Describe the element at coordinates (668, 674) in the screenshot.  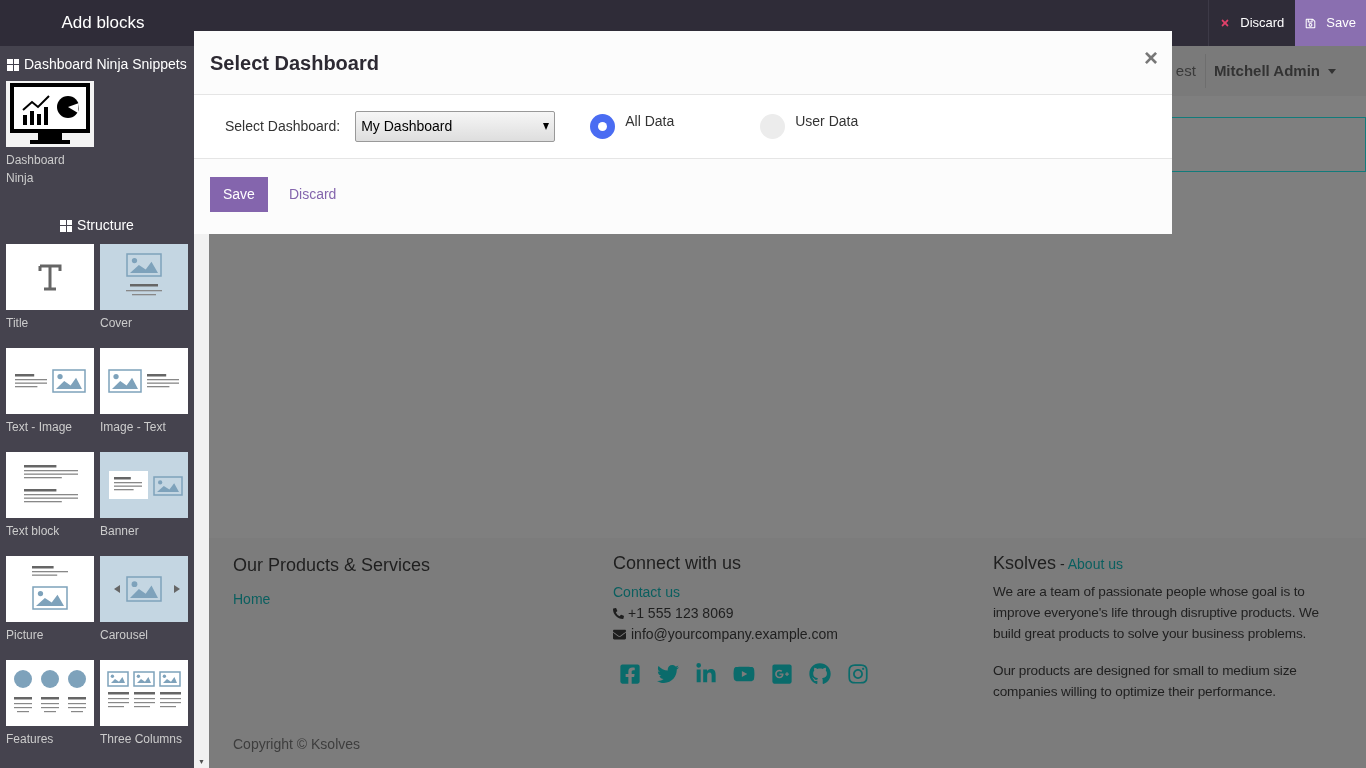
I see `twitter-bird-icon` at that location.